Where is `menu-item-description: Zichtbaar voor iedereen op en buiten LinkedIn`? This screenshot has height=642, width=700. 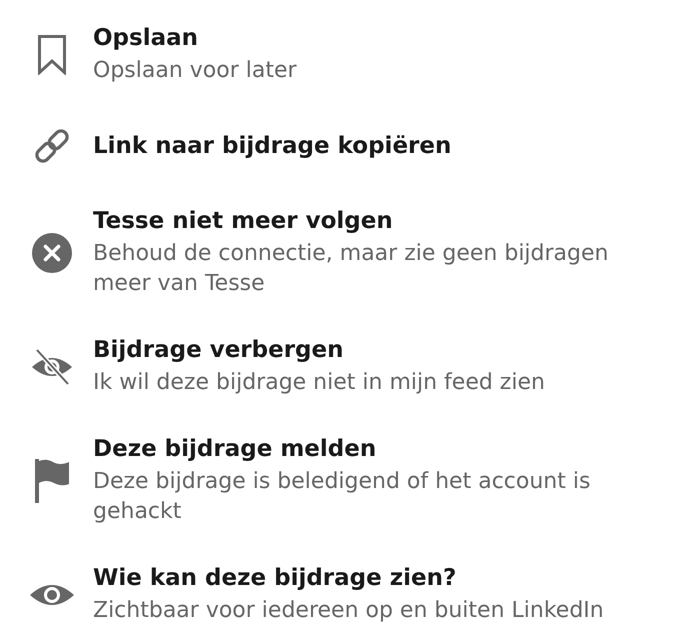
menu-item-description: Zichtbaar voor iedereen op en buiten LinkedIn is located at coordinates (349, 611).